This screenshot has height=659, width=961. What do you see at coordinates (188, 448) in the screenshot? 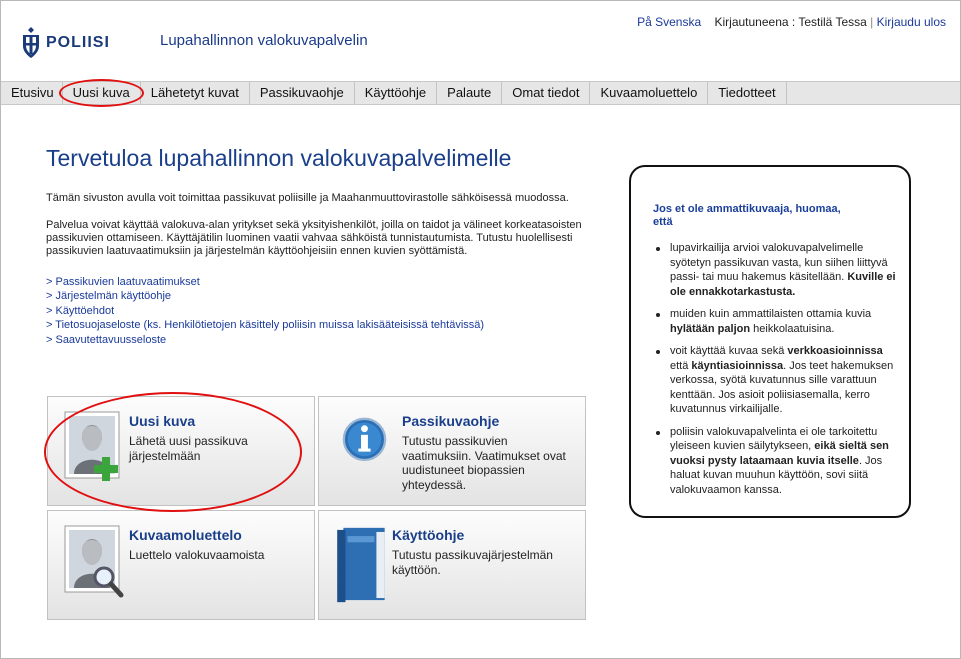
I see `tile-description: Lähetä uusi passikuva järjestelmään` at bounding box center [188, 448].